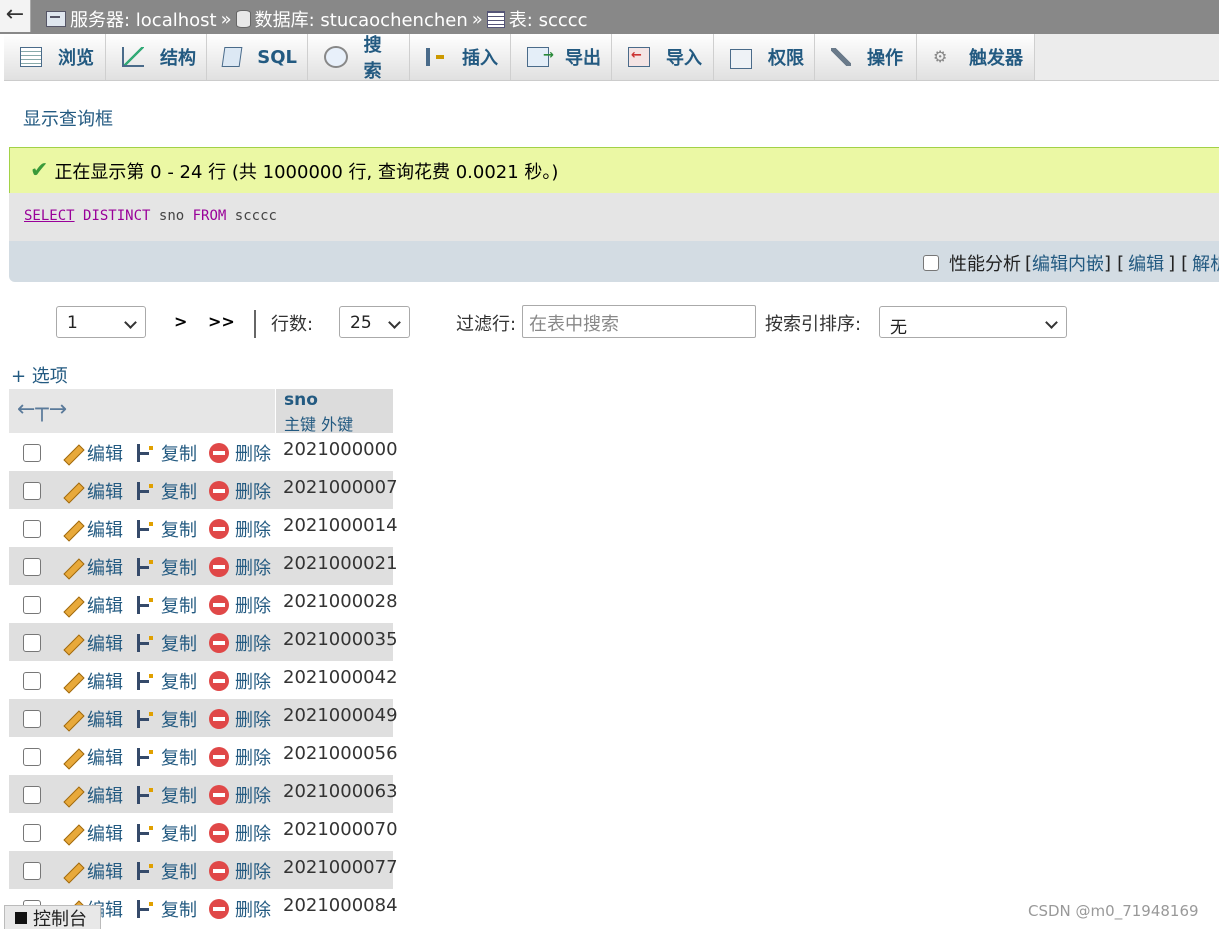 This screenshot has height=931, width=1219. What do you see at coordinates (340, 753) in the screenshot?
I see `cell-sno: 2021000056` at bounding box center [340, 753].